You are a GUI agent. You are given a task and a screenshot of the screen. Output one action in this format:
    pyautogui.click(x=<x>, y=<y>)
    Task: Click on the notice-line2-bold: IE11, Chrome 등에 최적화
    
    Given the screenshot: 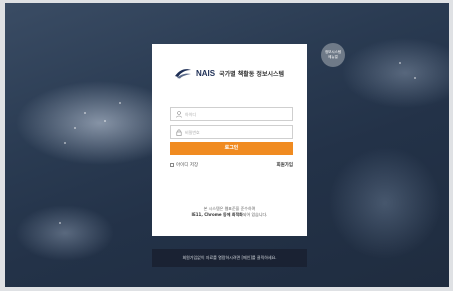 What is the action you would take?
    pyautogui.click(x=217, y=214)
    